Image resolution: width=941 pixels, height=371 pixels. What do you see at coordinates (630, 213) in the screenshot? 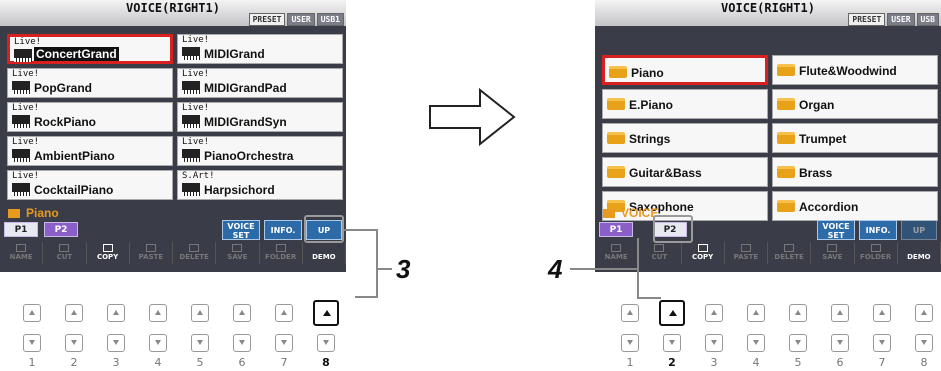
I see `bank-label: VOICE` at bounding box center [630, 213].